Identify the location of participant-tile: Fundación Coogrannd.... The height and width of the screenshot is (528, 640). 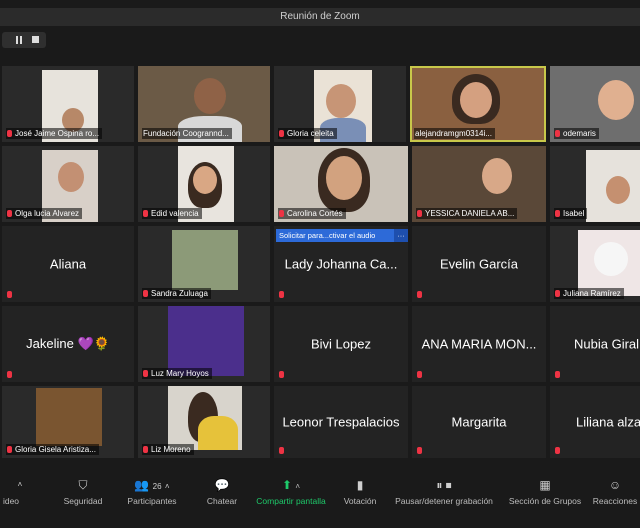
(204, 104).